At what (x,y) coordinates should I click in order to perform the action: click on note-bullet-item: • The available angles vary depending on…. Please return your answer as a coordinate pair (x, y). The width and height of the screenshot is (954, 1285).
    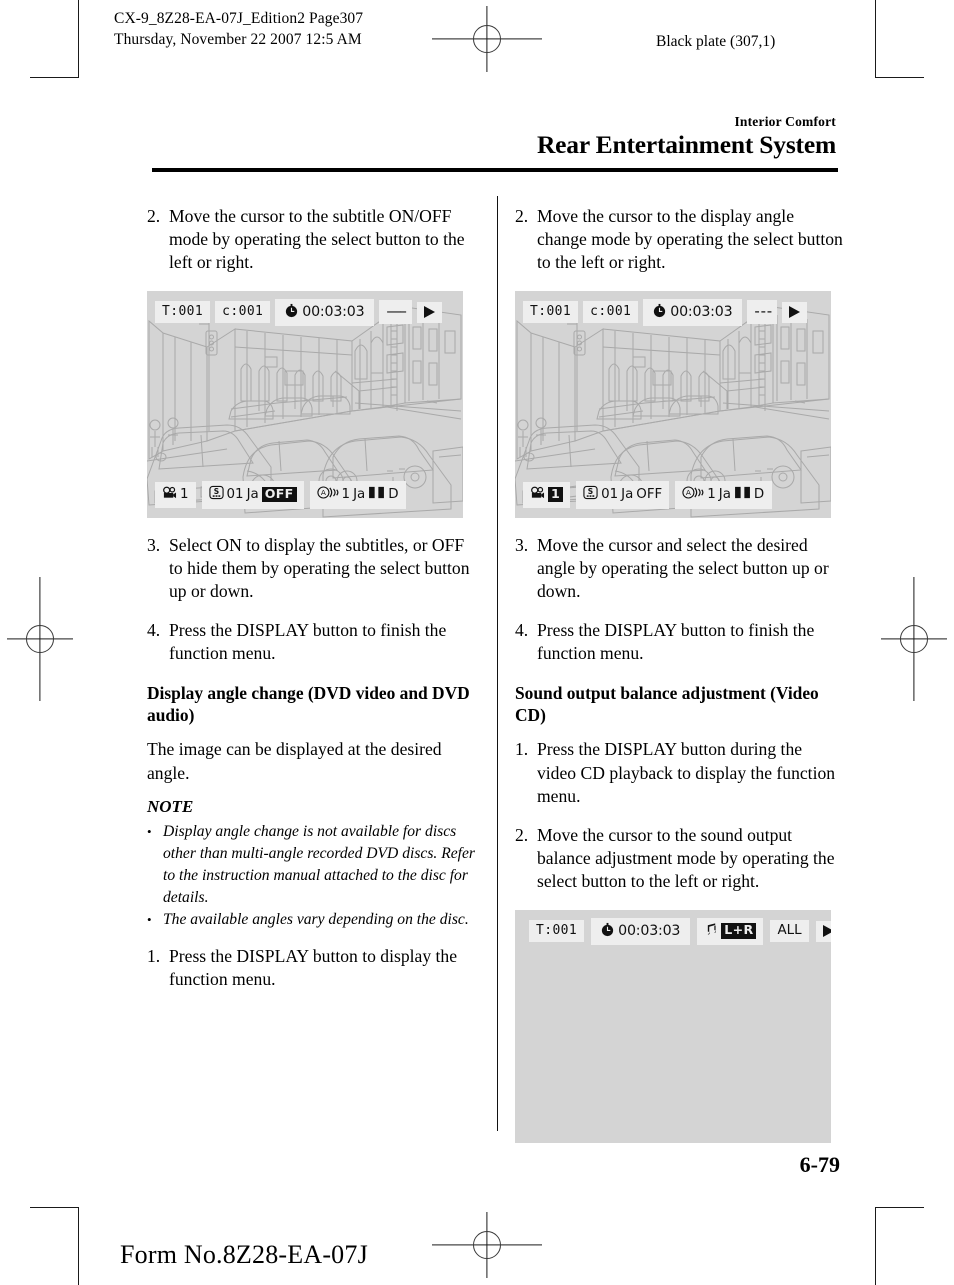
    Looking at the image, I should click on (312, 920).